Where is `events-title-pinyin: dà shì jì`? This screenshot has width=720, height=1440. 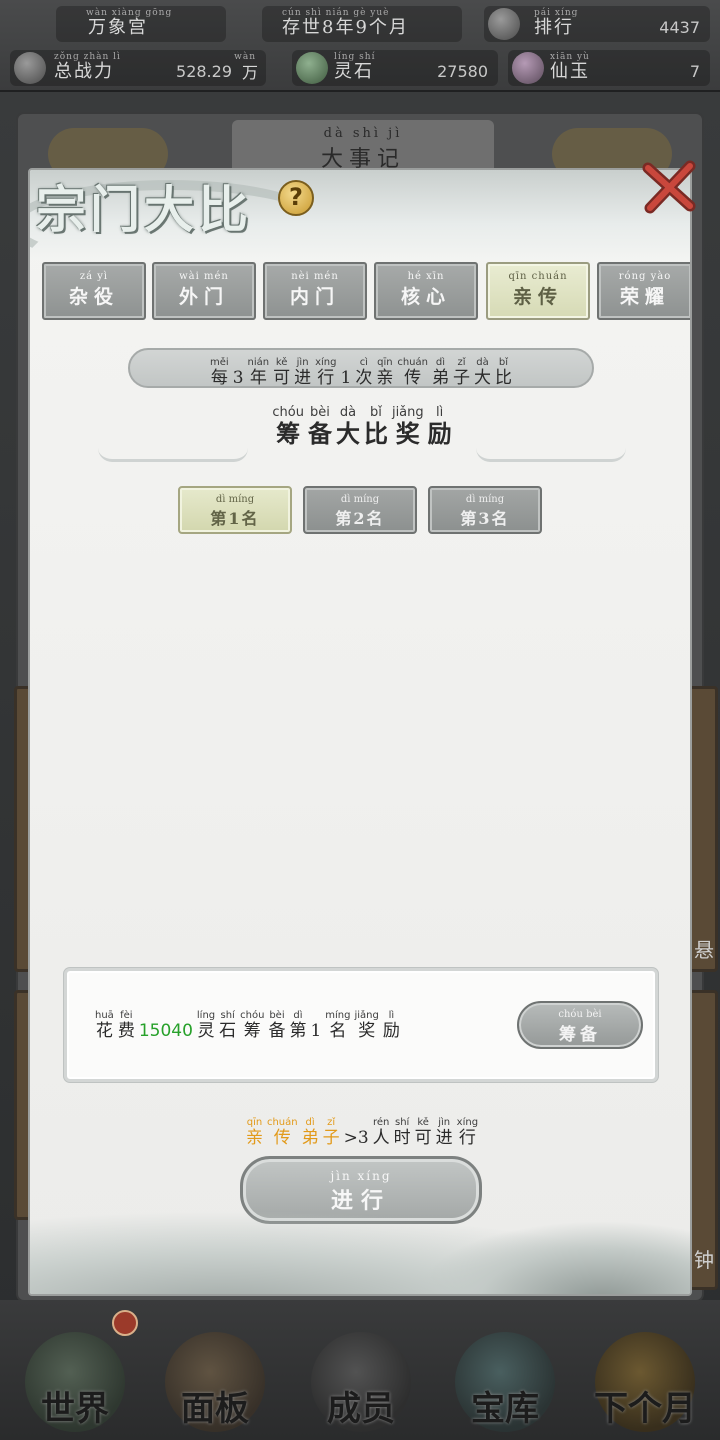 events-title-pinyin: dà shì jì is located at coordinates (363, 133).